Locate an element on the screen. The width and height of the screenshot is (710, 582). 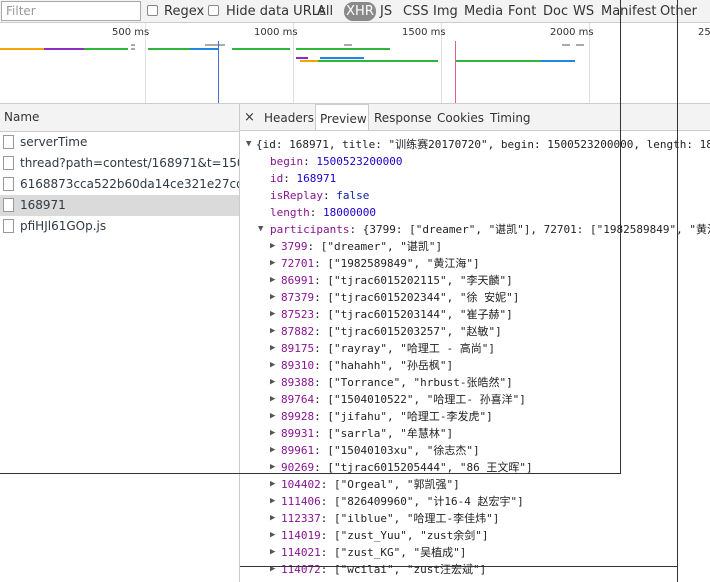
json-value: ["tjrac6015203257", "赵敏"] is located at coordinates (414, 331).